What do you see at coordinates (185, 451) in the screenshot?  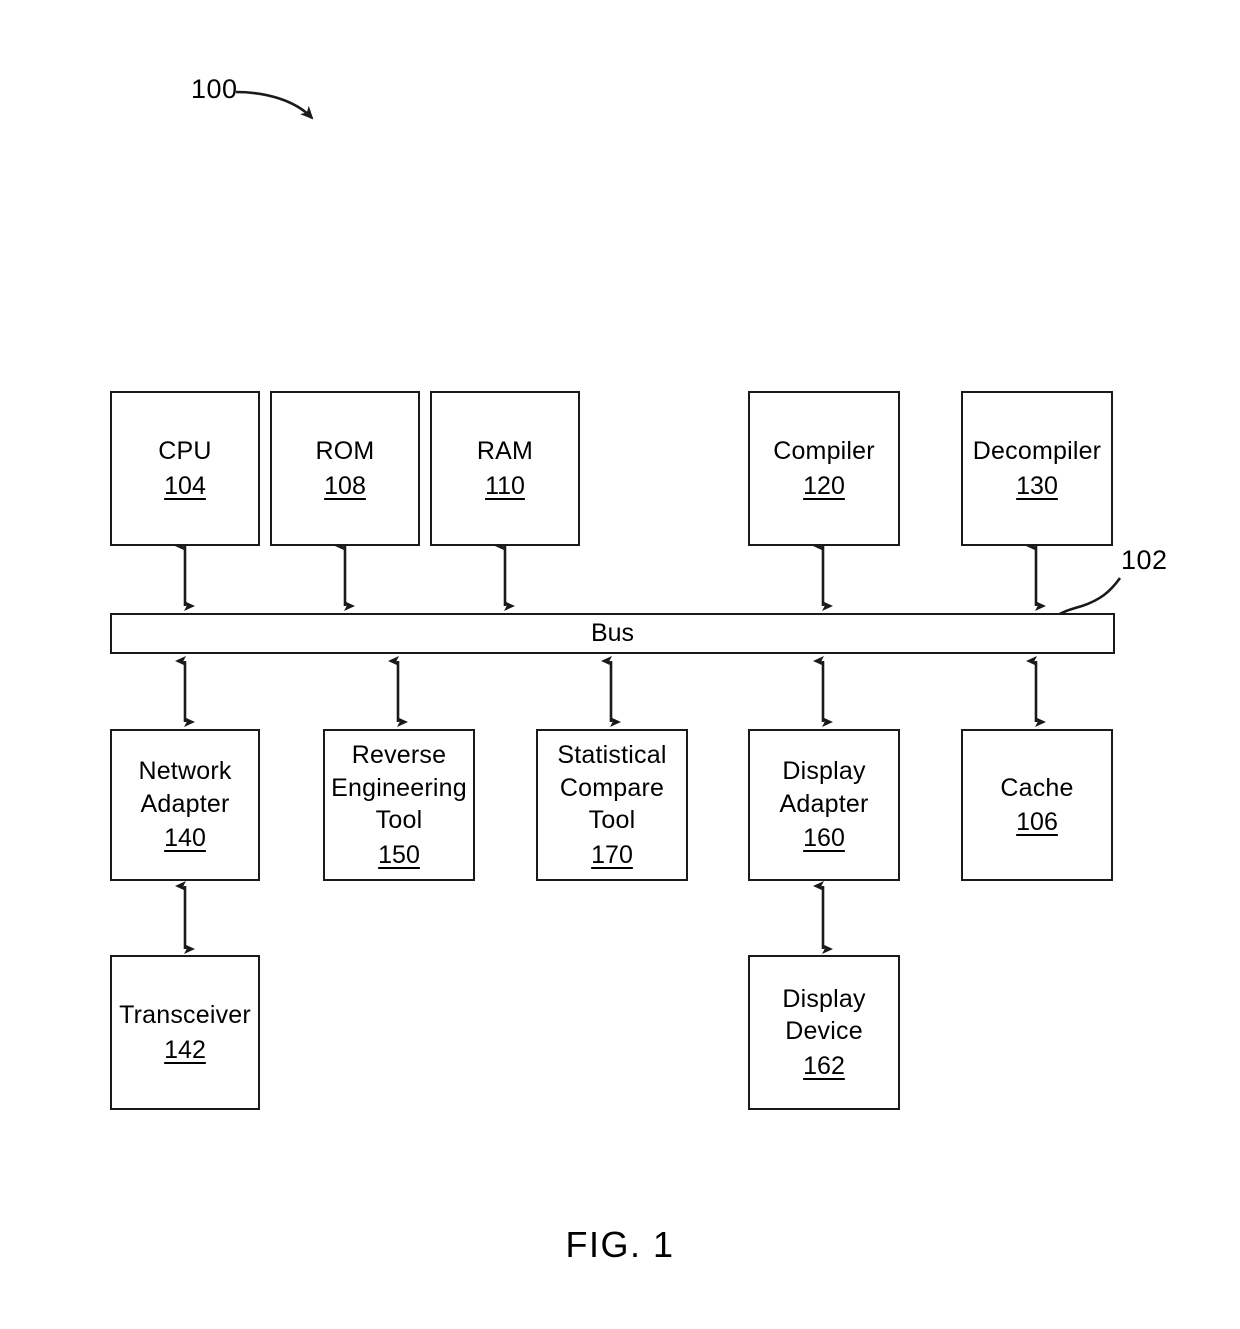 I see `node-cpu-label: CPU` at bounding box center [185, 451].